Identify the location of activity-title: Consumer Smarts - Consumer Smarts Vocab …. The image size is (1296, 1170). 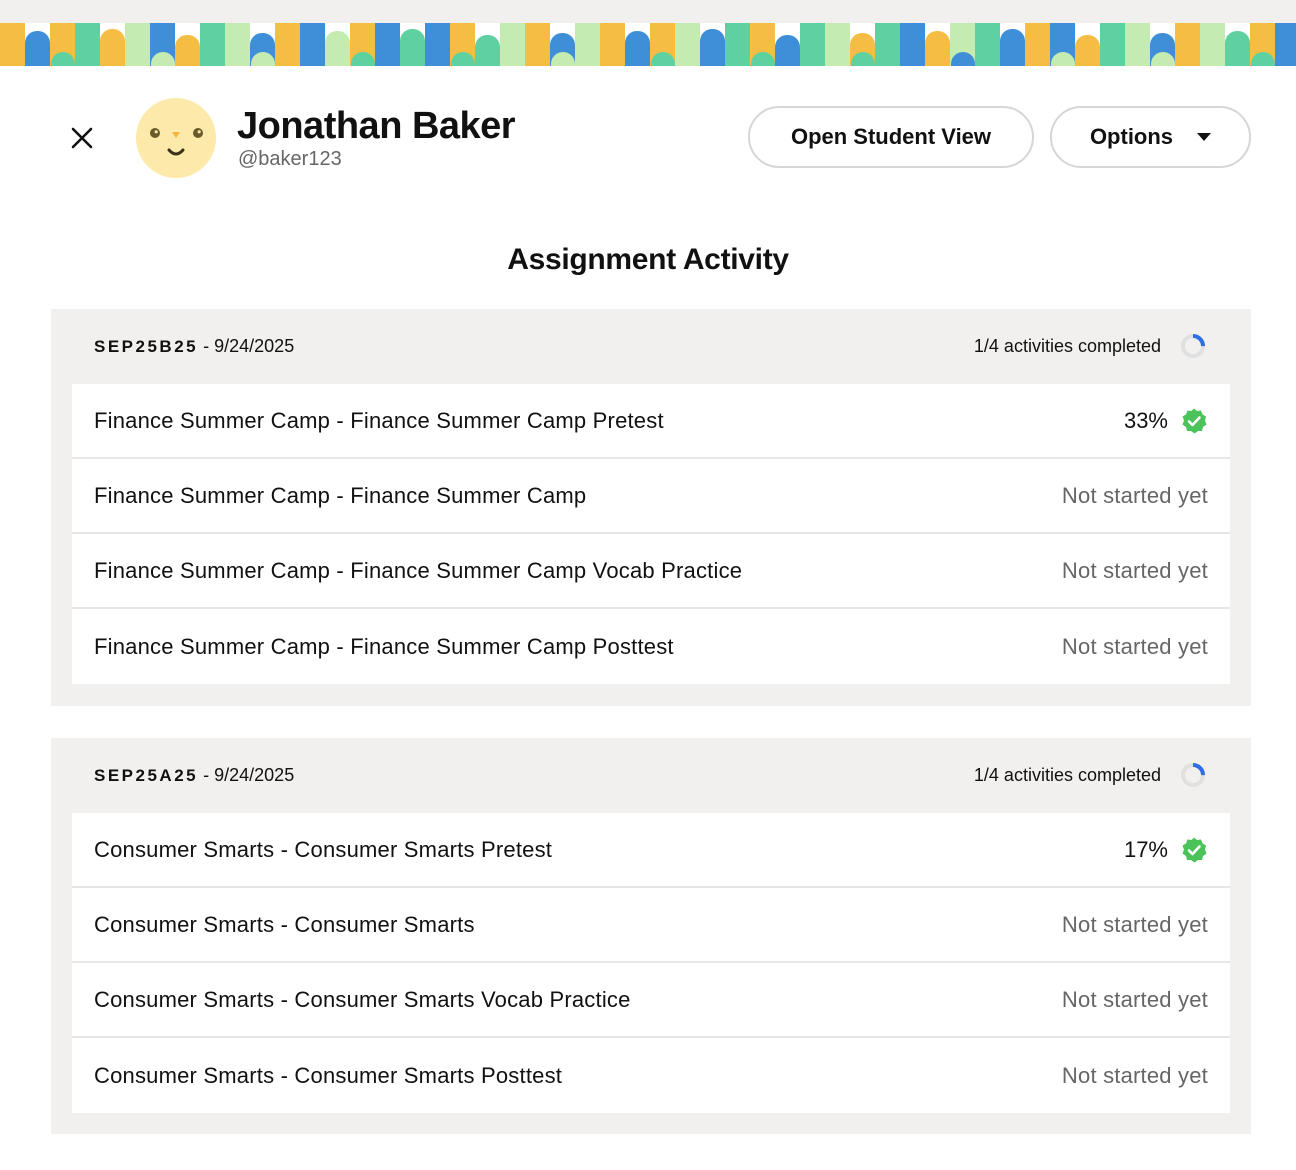
(362, 999).